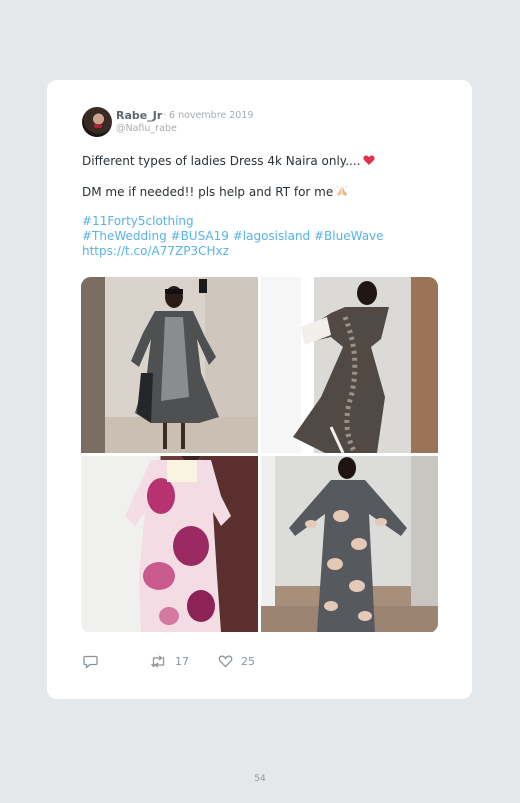 This screenshot has height=803, width=520. I want to click on photo-woman-floral-dress, so click(349, 365).